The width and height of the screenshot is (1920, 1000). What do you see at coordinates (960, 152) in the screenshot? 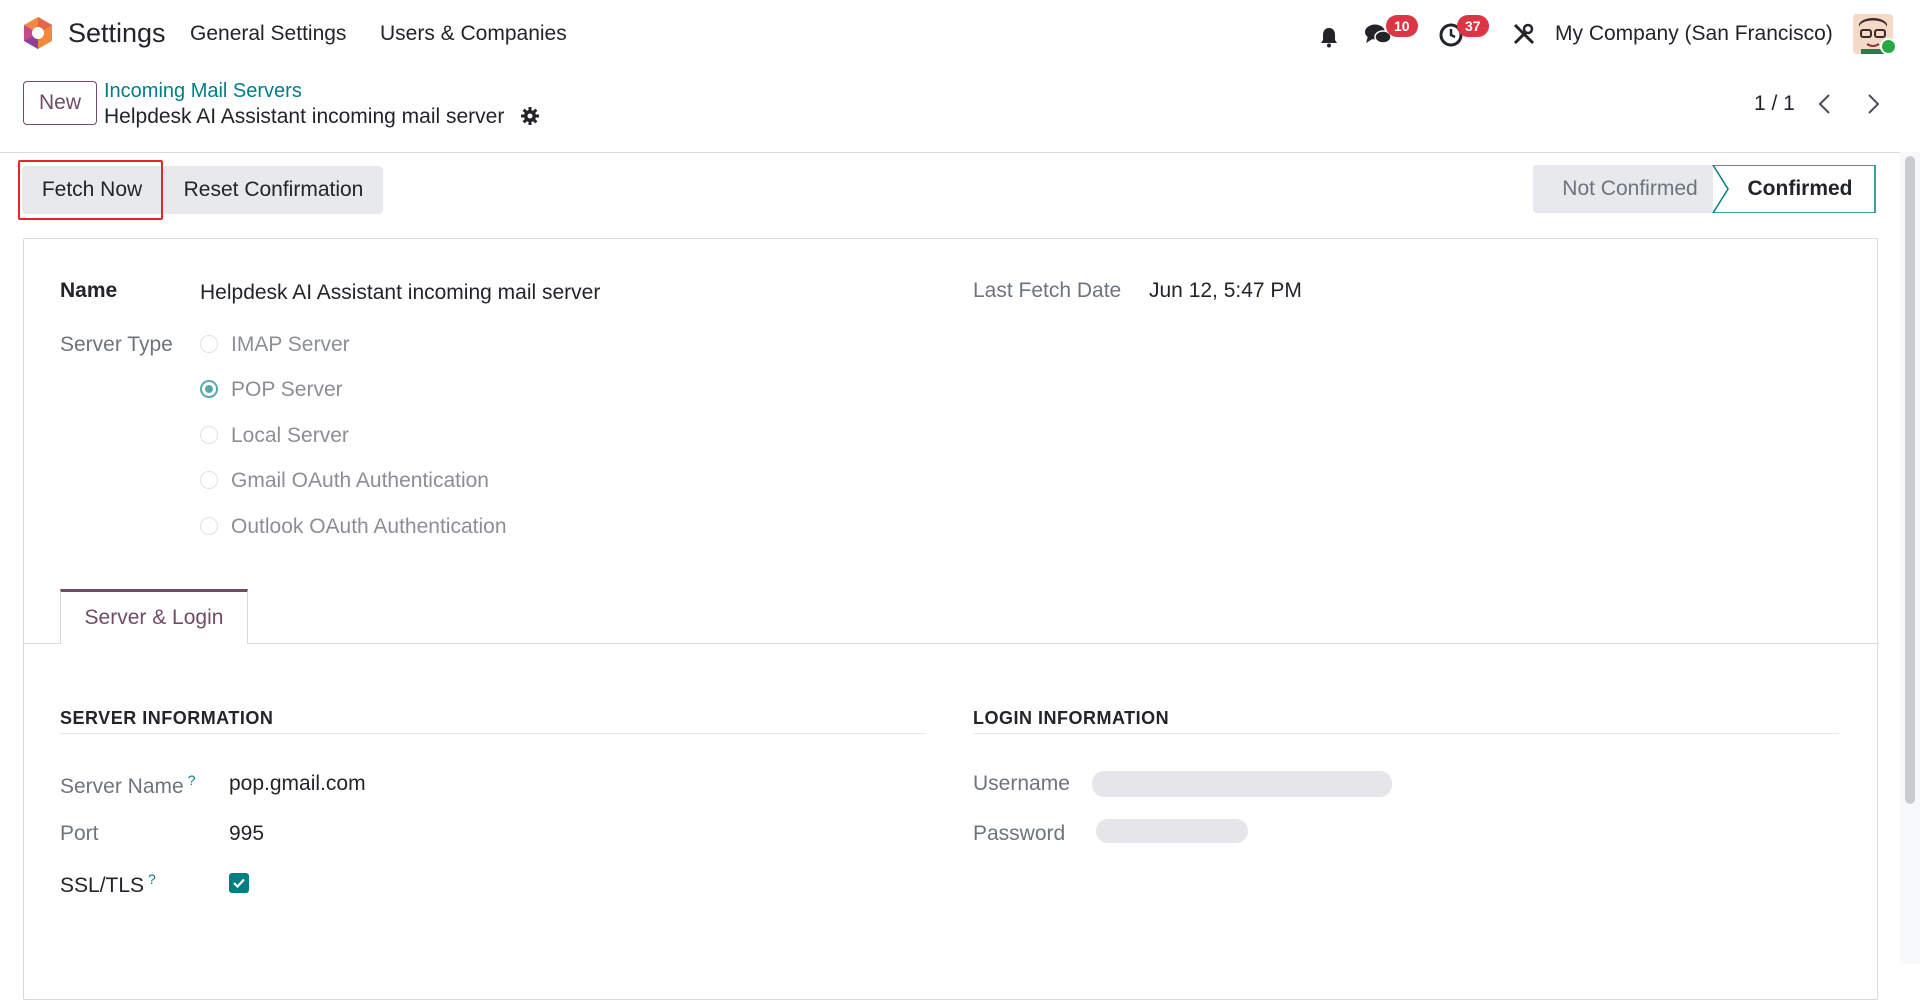
I see `control-panel-divider` at bounding box center [960, 152].